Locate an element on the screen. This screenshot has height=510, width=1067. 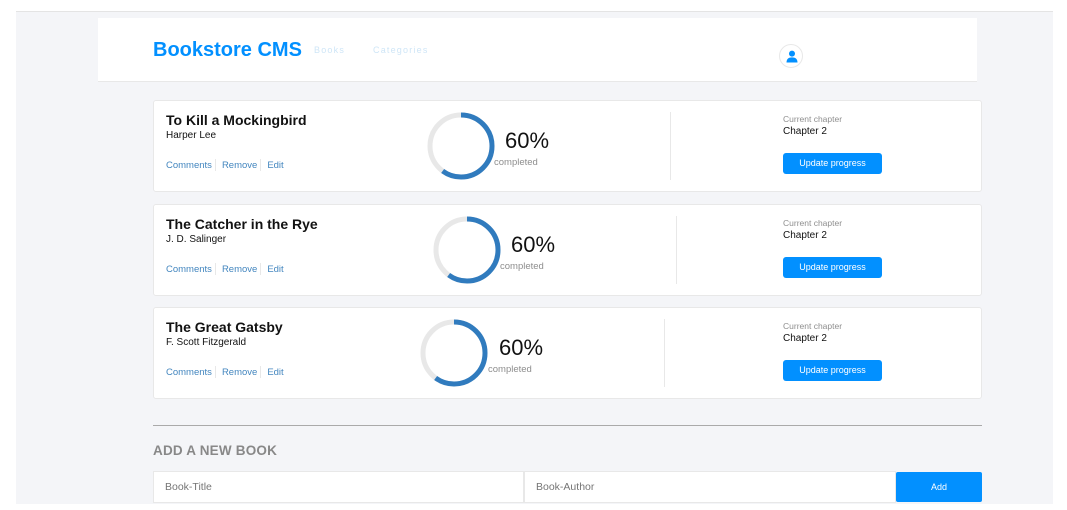
nav-books: Books is located at coordinates (329, 50).